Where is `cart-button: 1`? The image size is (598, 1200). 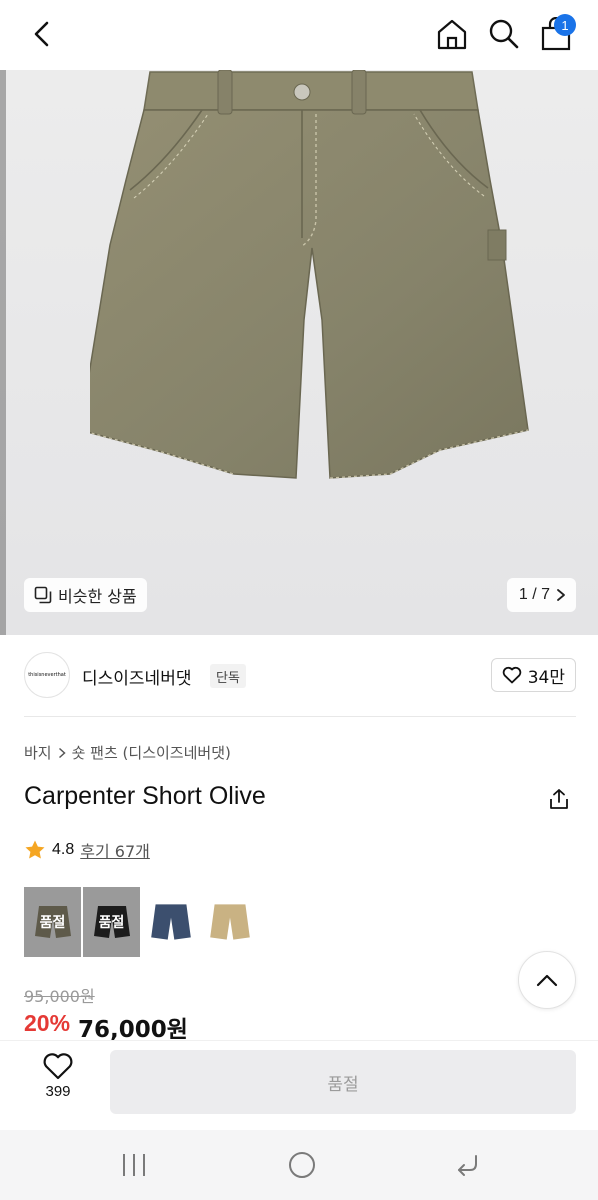 cart-button: 1 is located at coordinates (556, 34).